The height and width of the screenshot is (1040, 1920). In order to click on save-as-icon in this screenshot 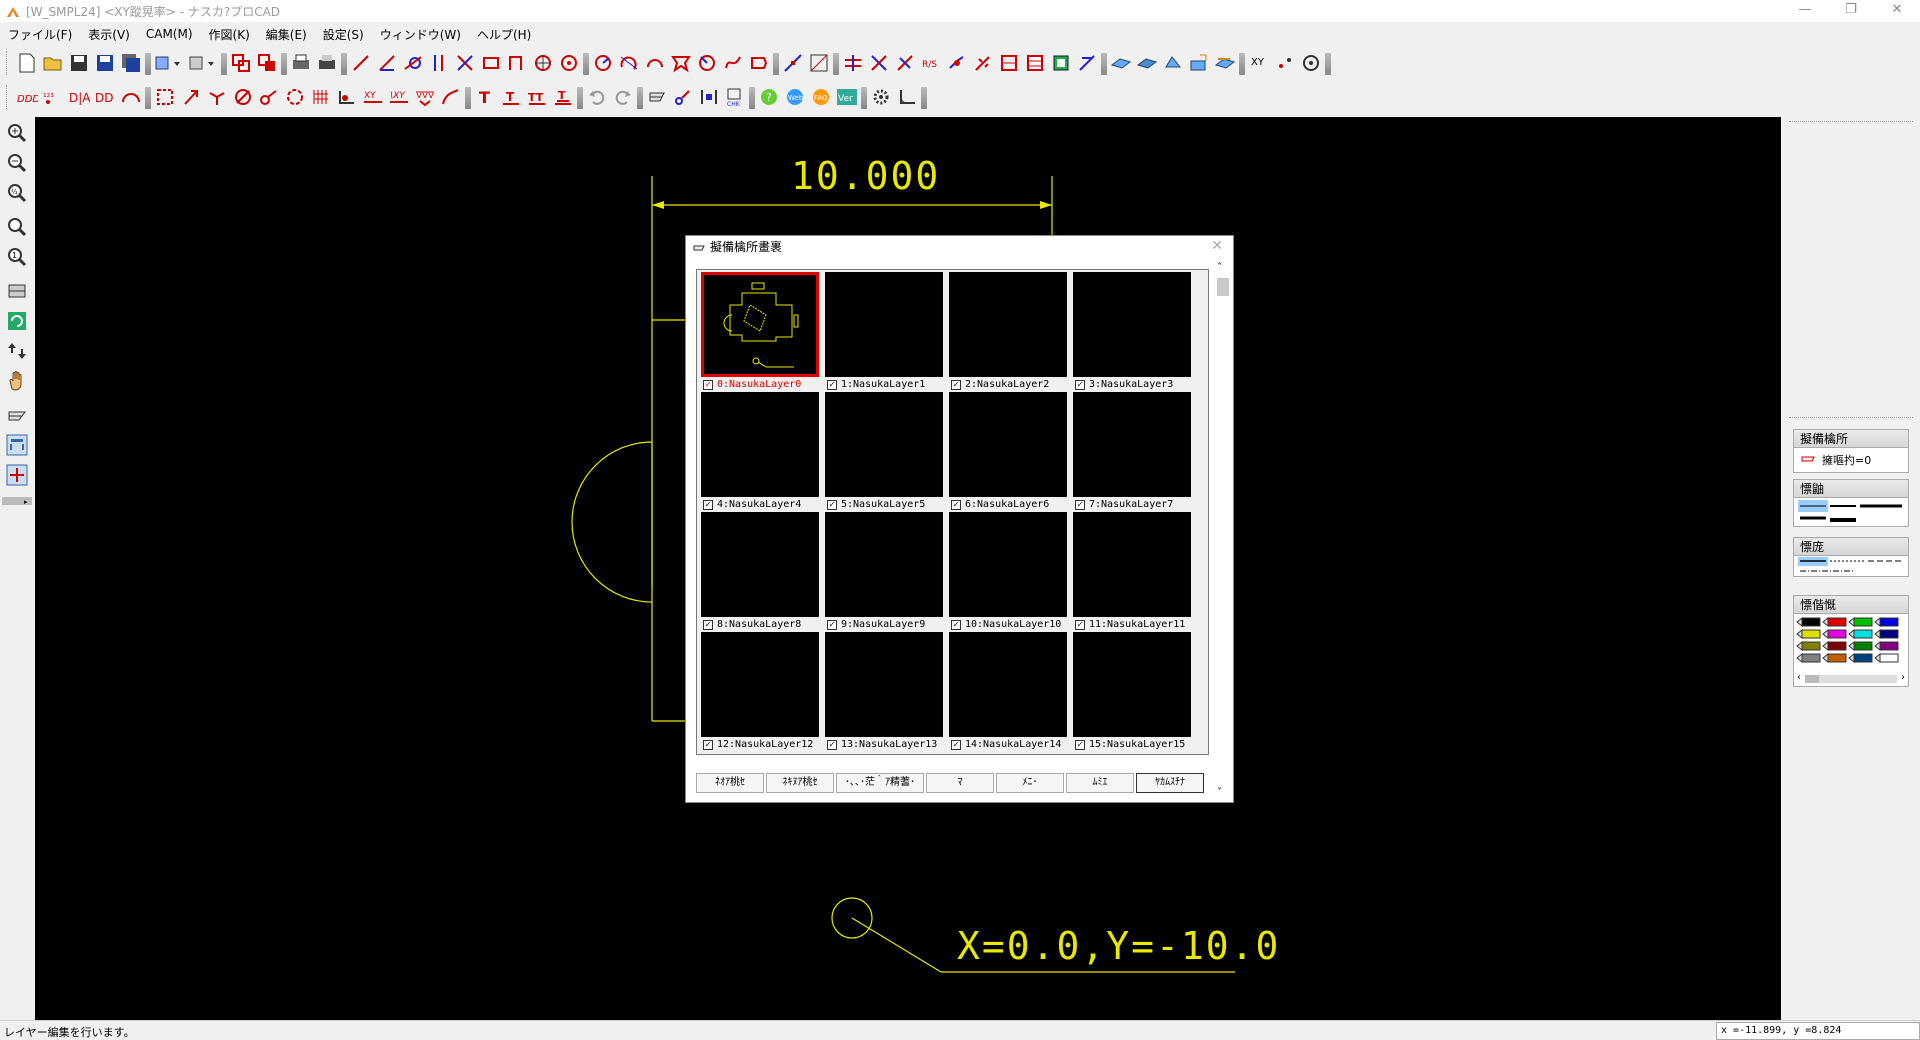, I will do `click(105, 63)`.